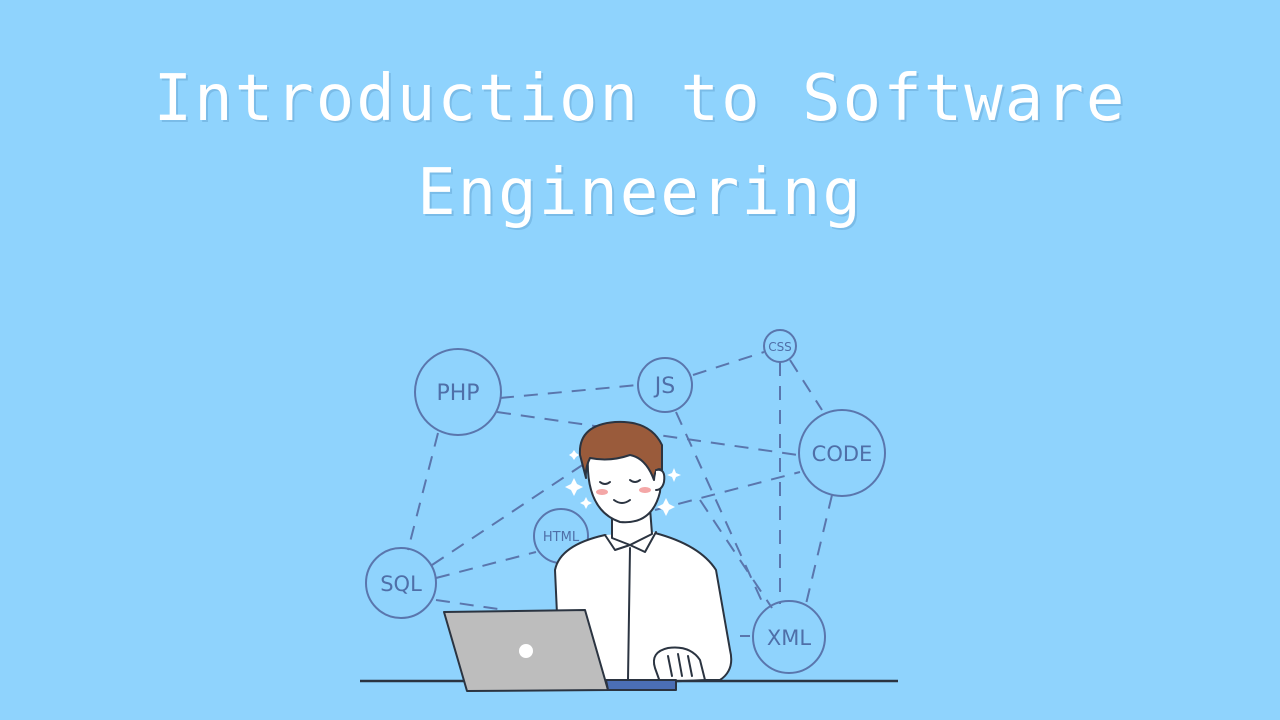  I want to click on node-sql: SQL, so click(401, 583).